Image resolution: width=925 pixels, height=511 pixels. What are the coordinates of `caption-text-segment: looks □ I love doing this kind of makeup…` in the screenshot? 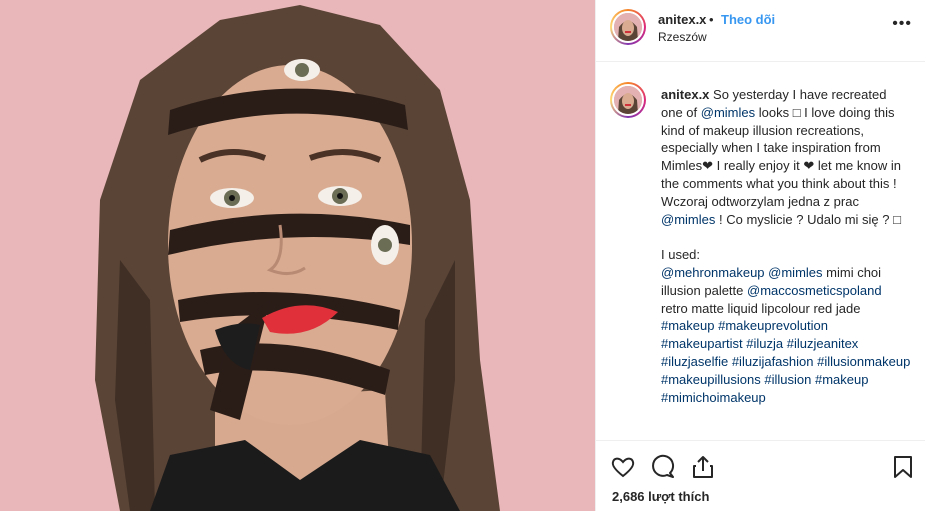 It's located at (783, 156).